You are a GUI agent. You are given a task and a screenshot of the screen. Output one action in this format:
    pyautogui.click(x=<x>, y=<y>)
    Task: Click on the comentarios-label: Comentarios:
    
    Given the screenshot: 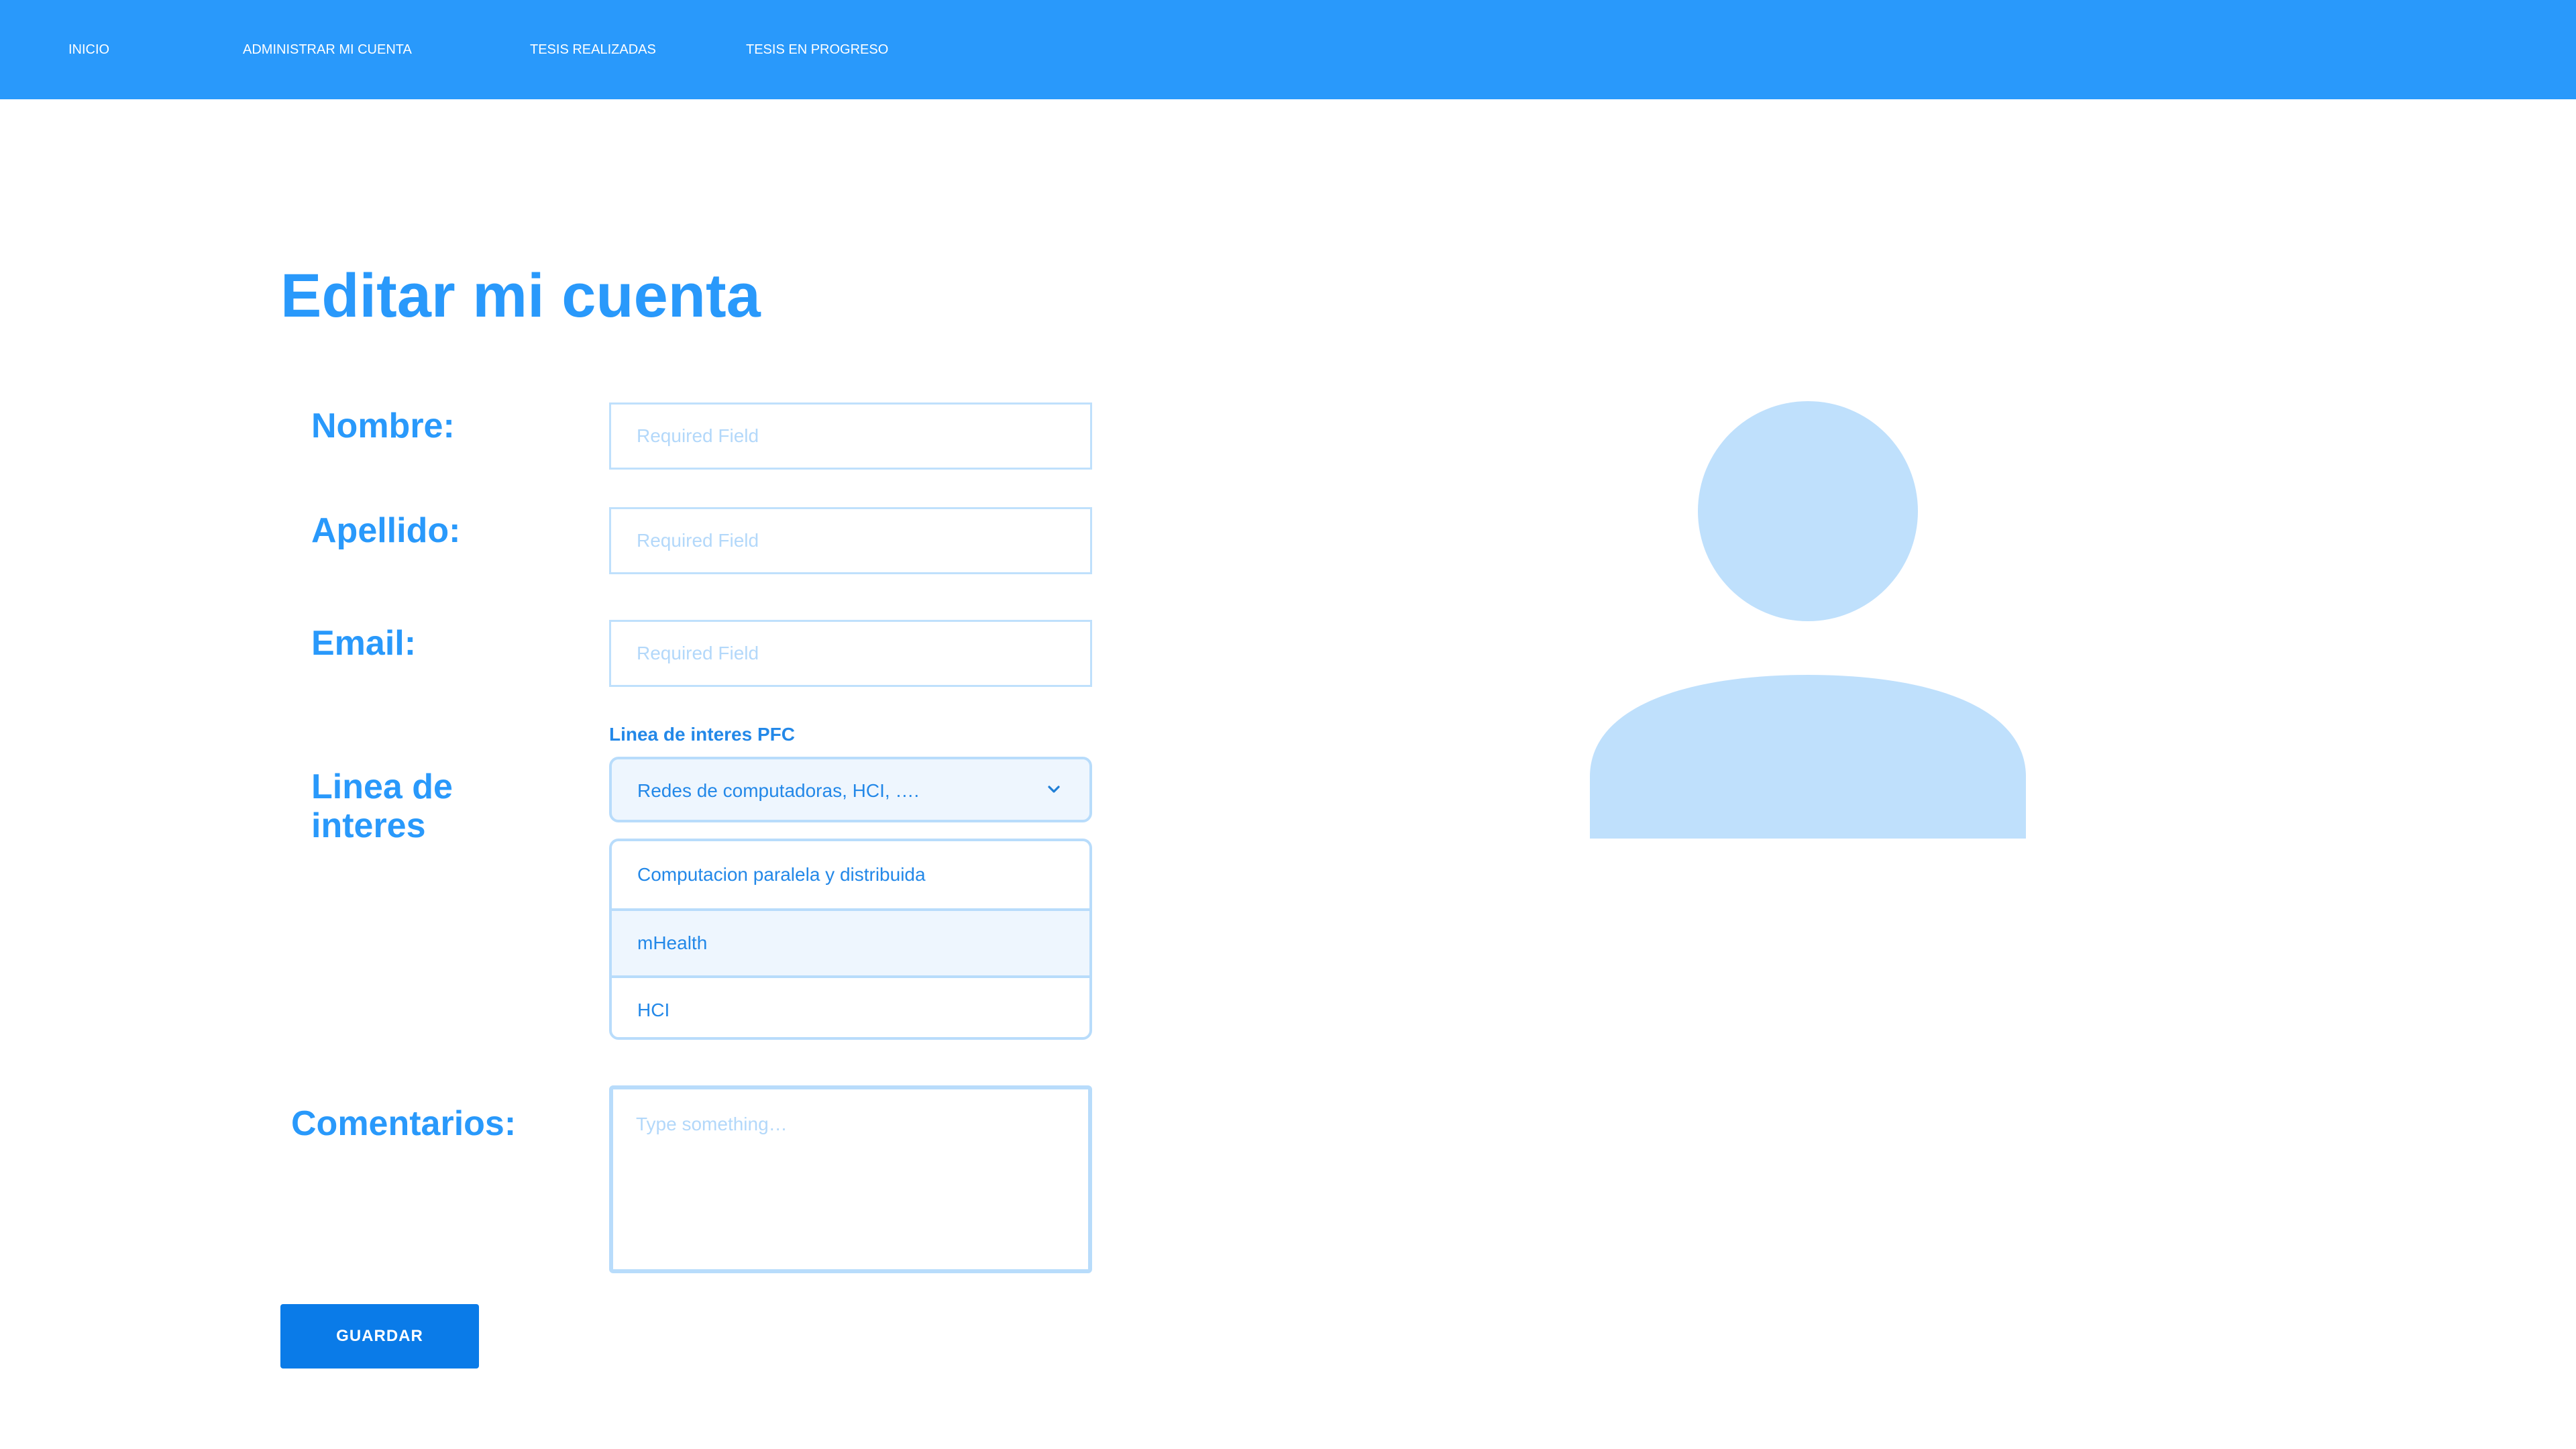 What is the action you would take?
    pyautogui.click(x=404, y=1123)
    